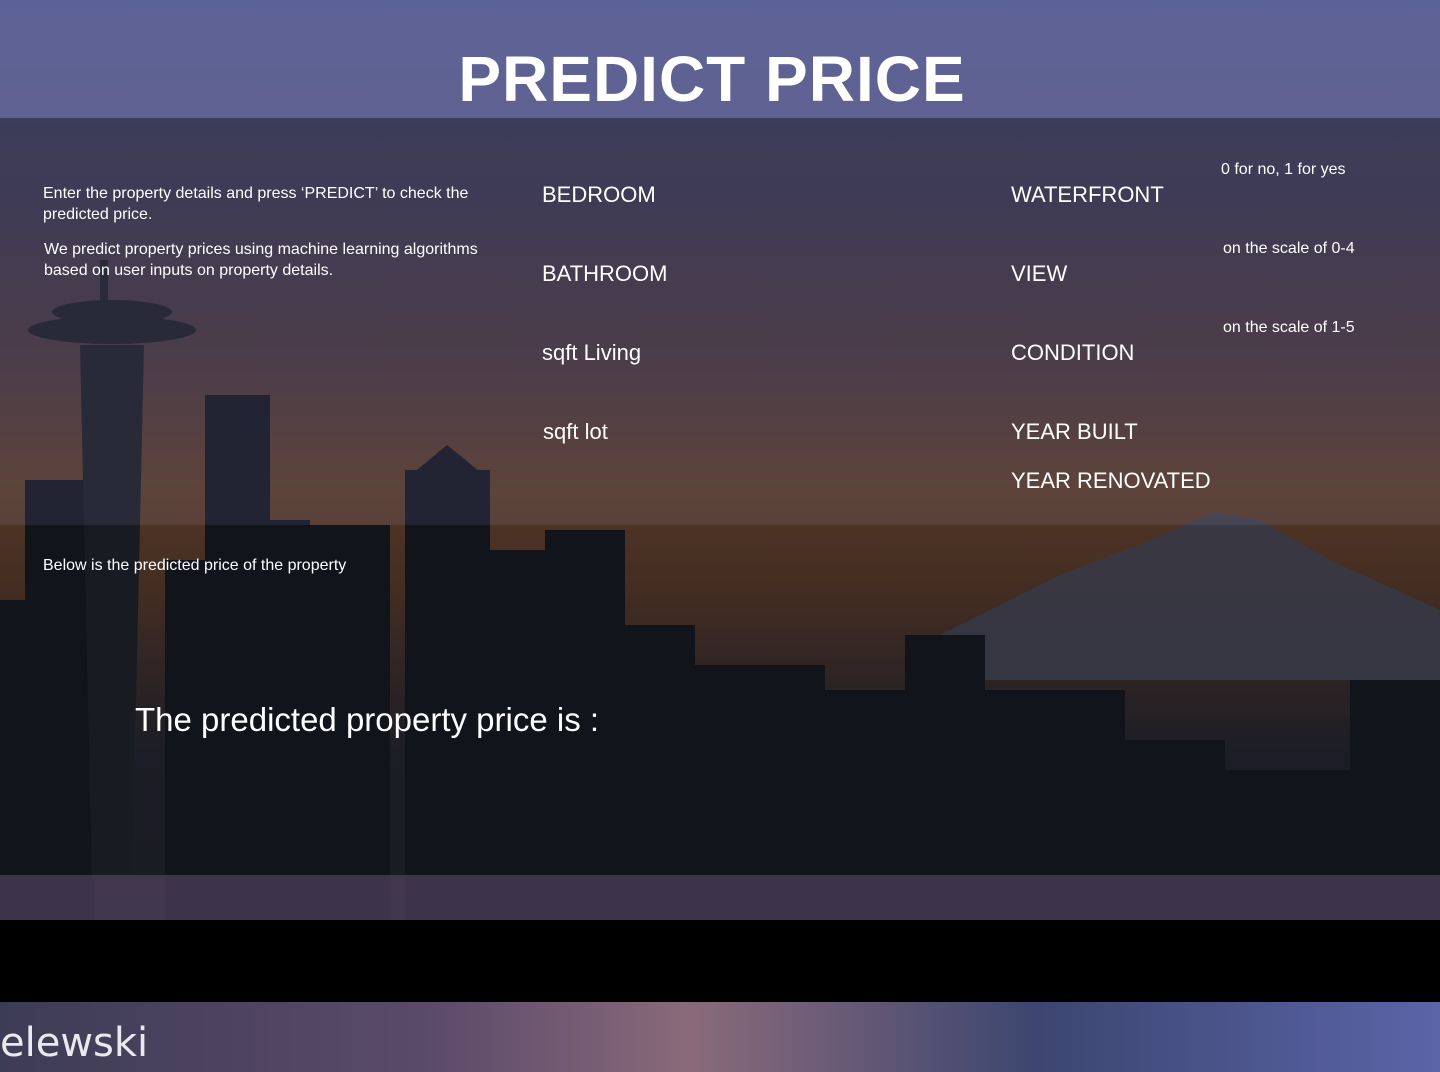 This screenshot has height=1072, width=1440. What do you see at coordinates (1292, 200) in the screenshot?
I see `waterfront-input` at bounding box center [1292, 200].